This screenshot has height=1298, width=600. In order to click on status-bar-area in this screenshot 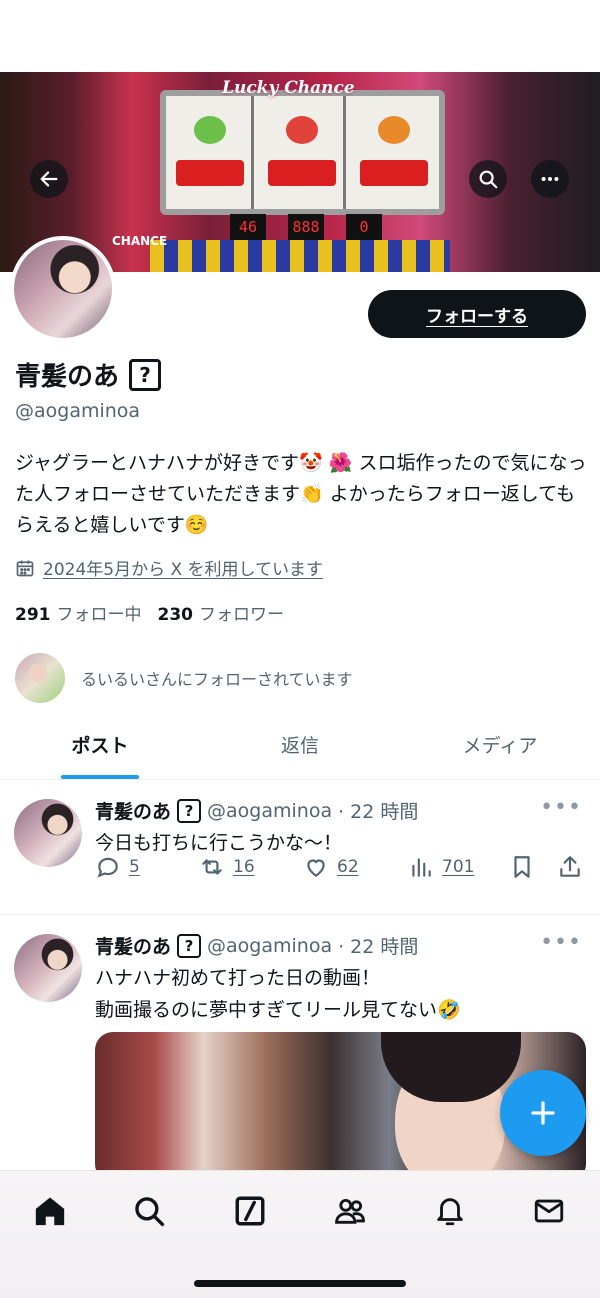, I will do `click(300, 36)`.